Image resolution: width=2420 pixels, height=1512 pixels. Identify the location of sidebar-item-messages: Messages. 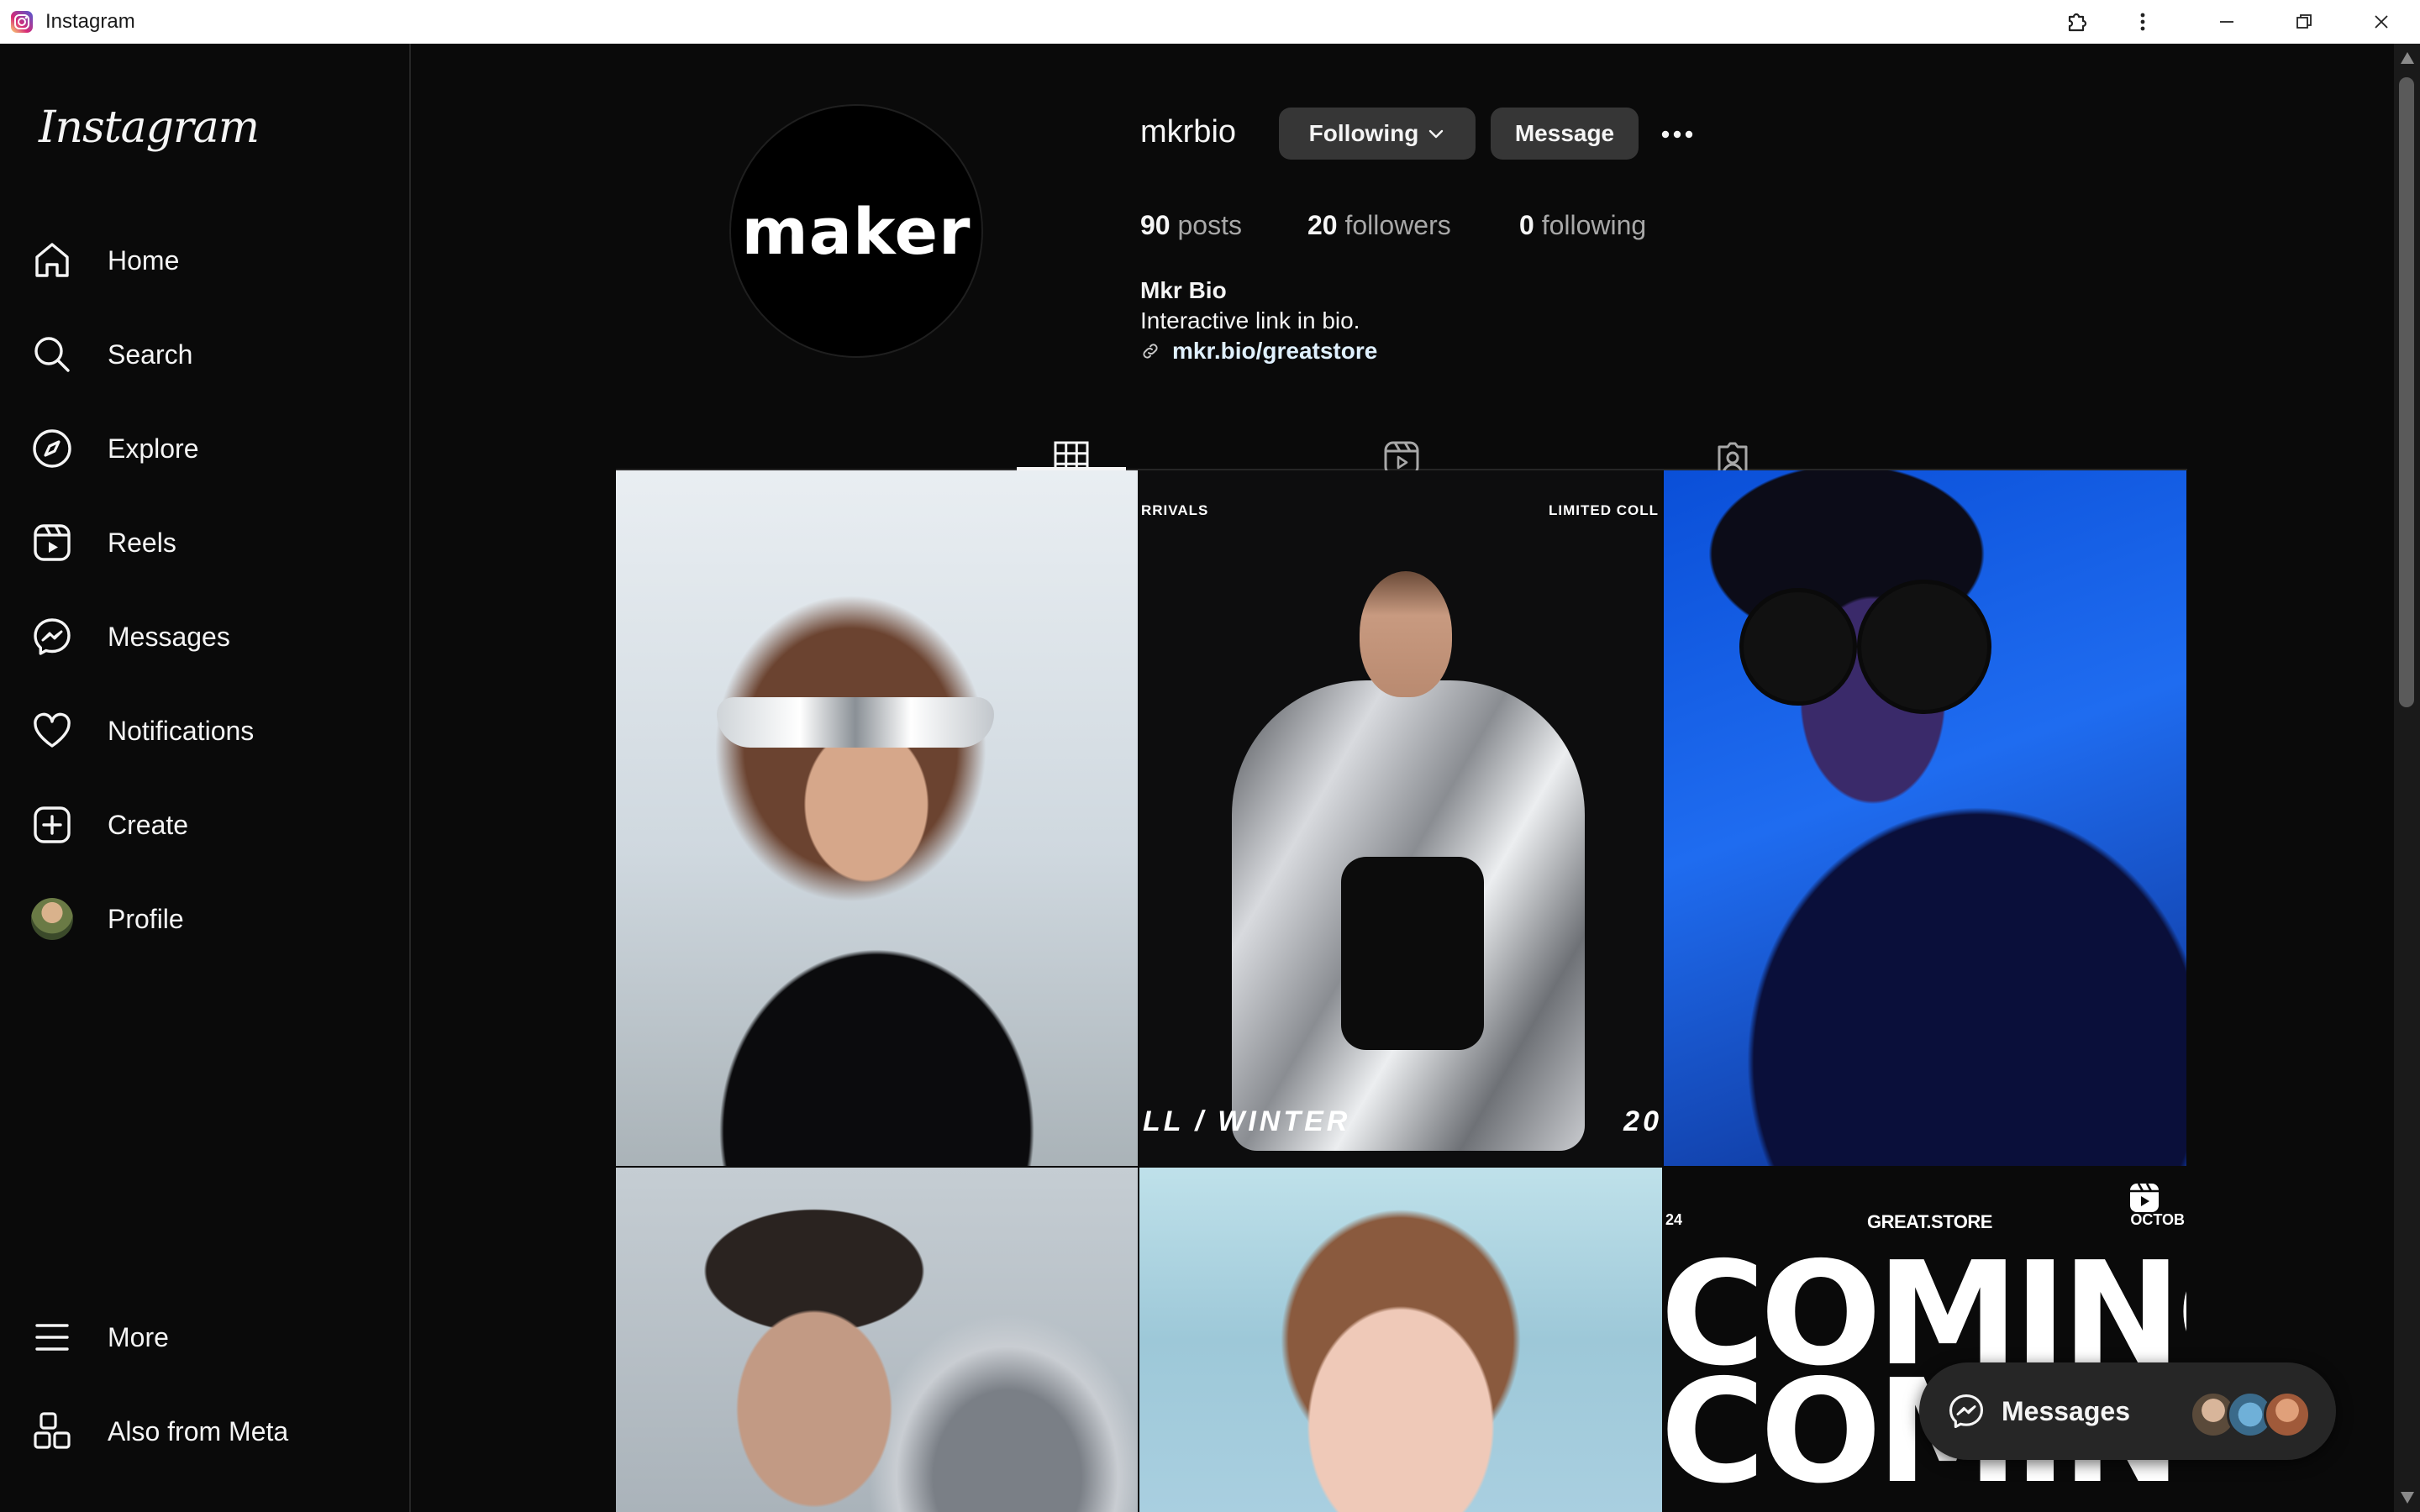
(199, 637).